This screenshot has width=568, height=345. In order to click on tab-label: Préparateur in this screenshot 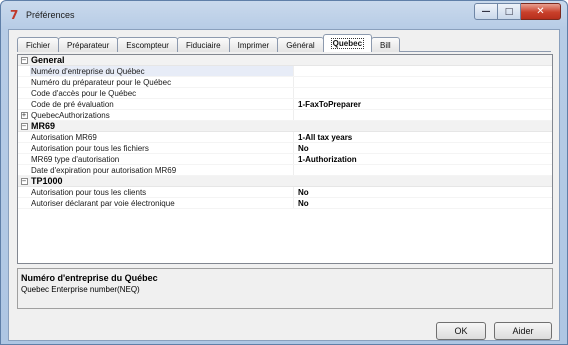, I will do `click(88, 45)`.